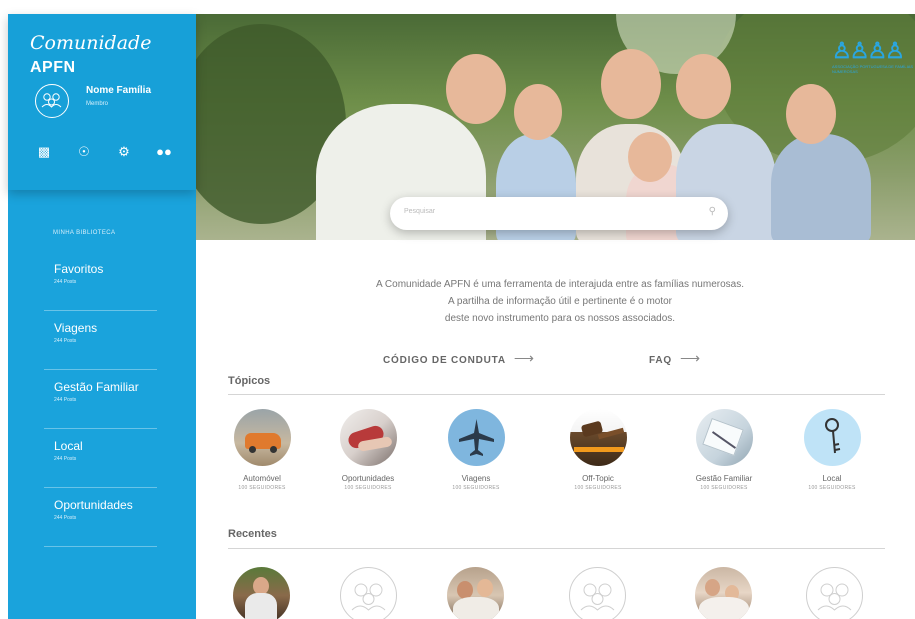 This screenshot has height=619, width=915. I want to click on sidebar-item-local: Local 244 Posts, so click(100, 458).